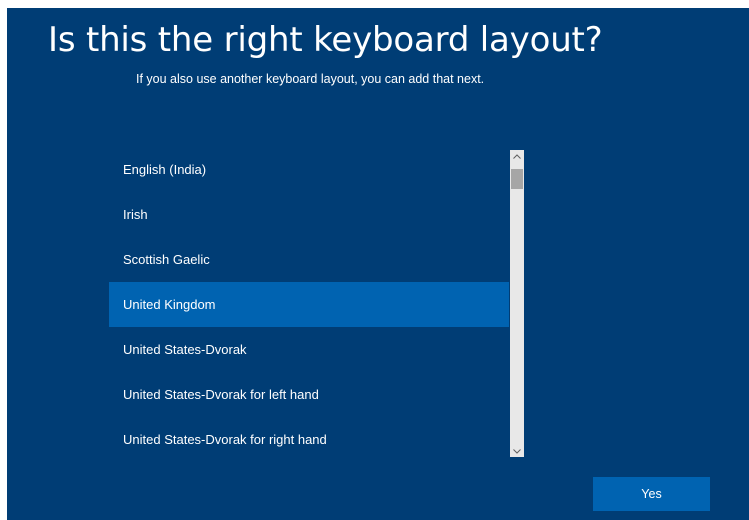 The image size is (749, 520). What do you see at coordinates (135, 214) in the screenshot?
I see `list-item-label: Irish` at bounding box center [135, 214].